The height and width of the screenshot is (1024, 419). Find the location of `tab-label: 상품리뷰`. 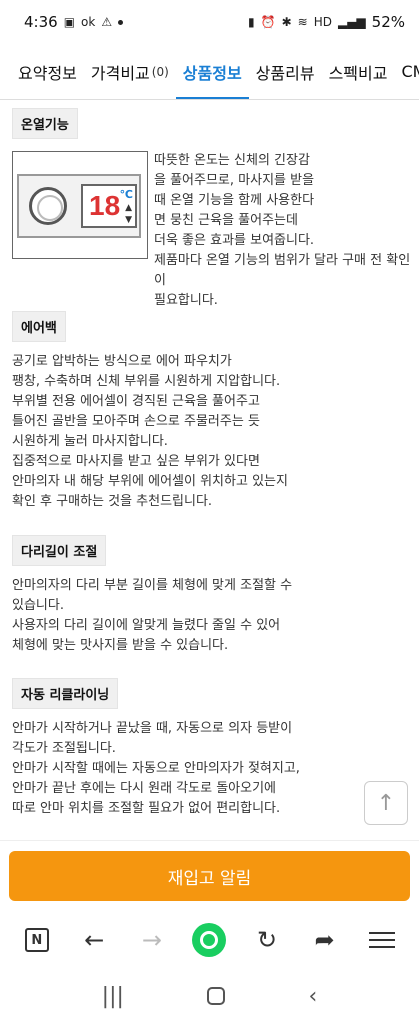

tab-label: 상품리뷰 is located at coordinates (285, 73).